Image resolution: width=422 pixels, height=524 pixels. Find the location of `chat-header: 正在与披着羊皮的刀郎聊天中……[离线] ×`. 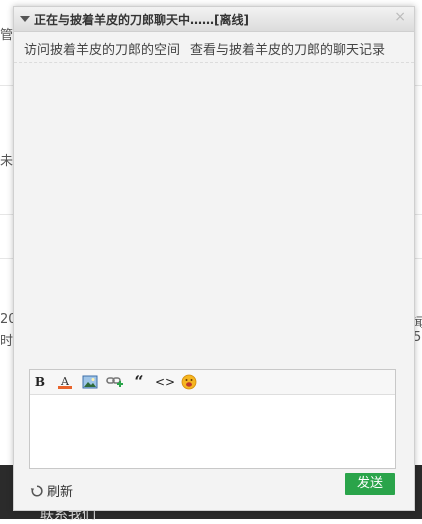

chat-header: 正在与披着羊皮的刀郎聊天中……[离线] × is located at coordinates (214, 19).